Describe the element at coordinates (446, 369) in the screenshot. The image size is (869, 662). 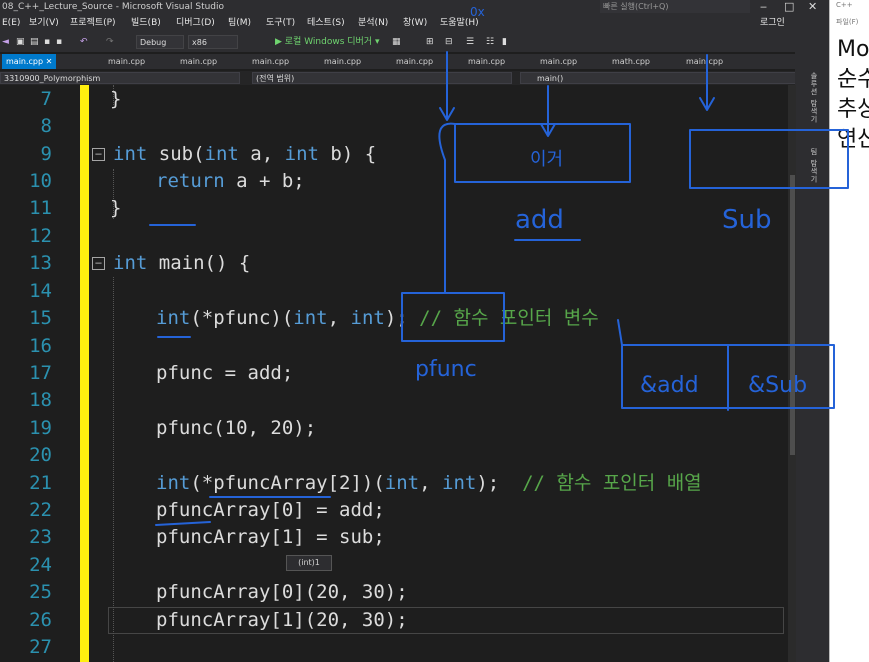
I see `annotation-text: pfunc` at that location.